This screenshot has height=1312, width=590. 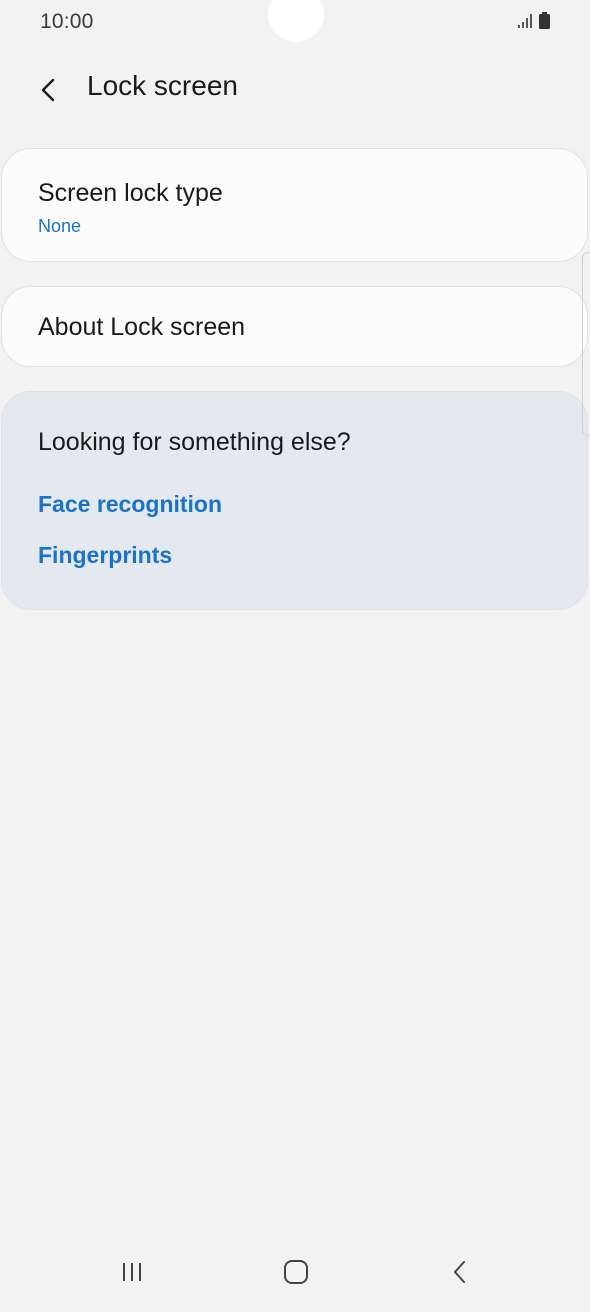 I want to click on back-button, so click(x=48, y=90).